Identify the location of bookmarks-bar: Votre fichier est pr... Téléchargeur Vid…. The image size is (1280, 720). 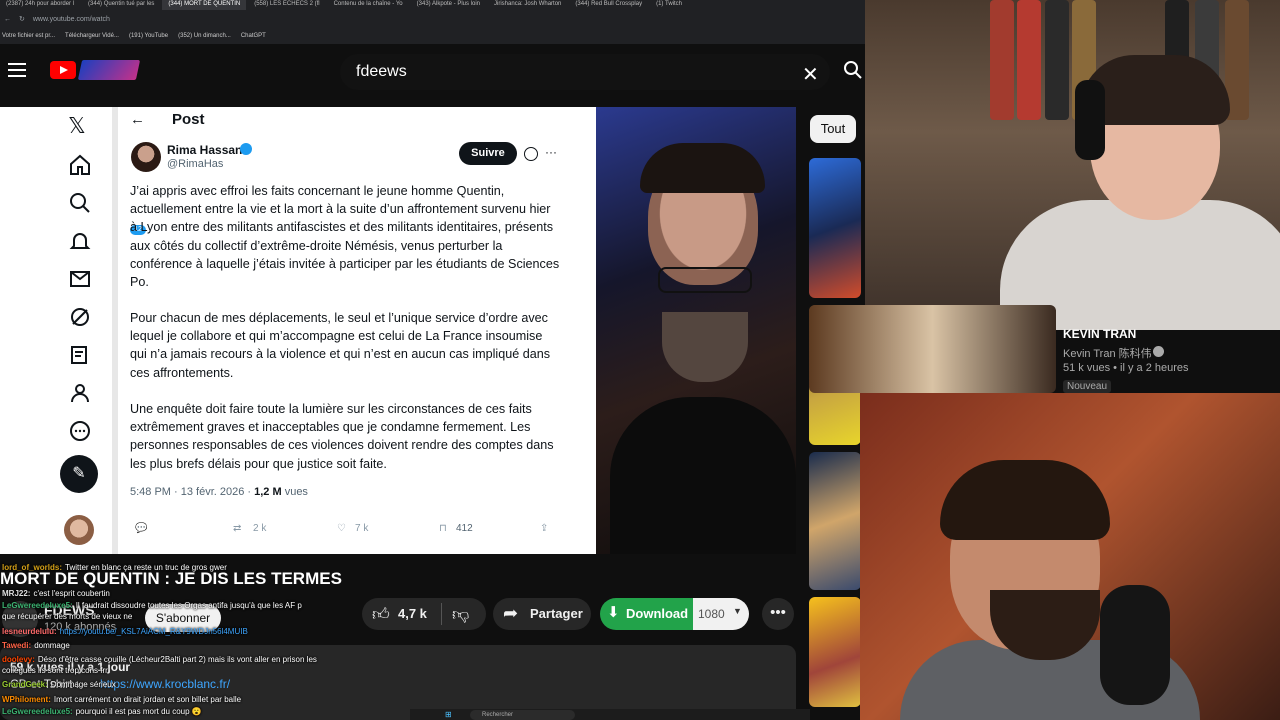
(432, 36).